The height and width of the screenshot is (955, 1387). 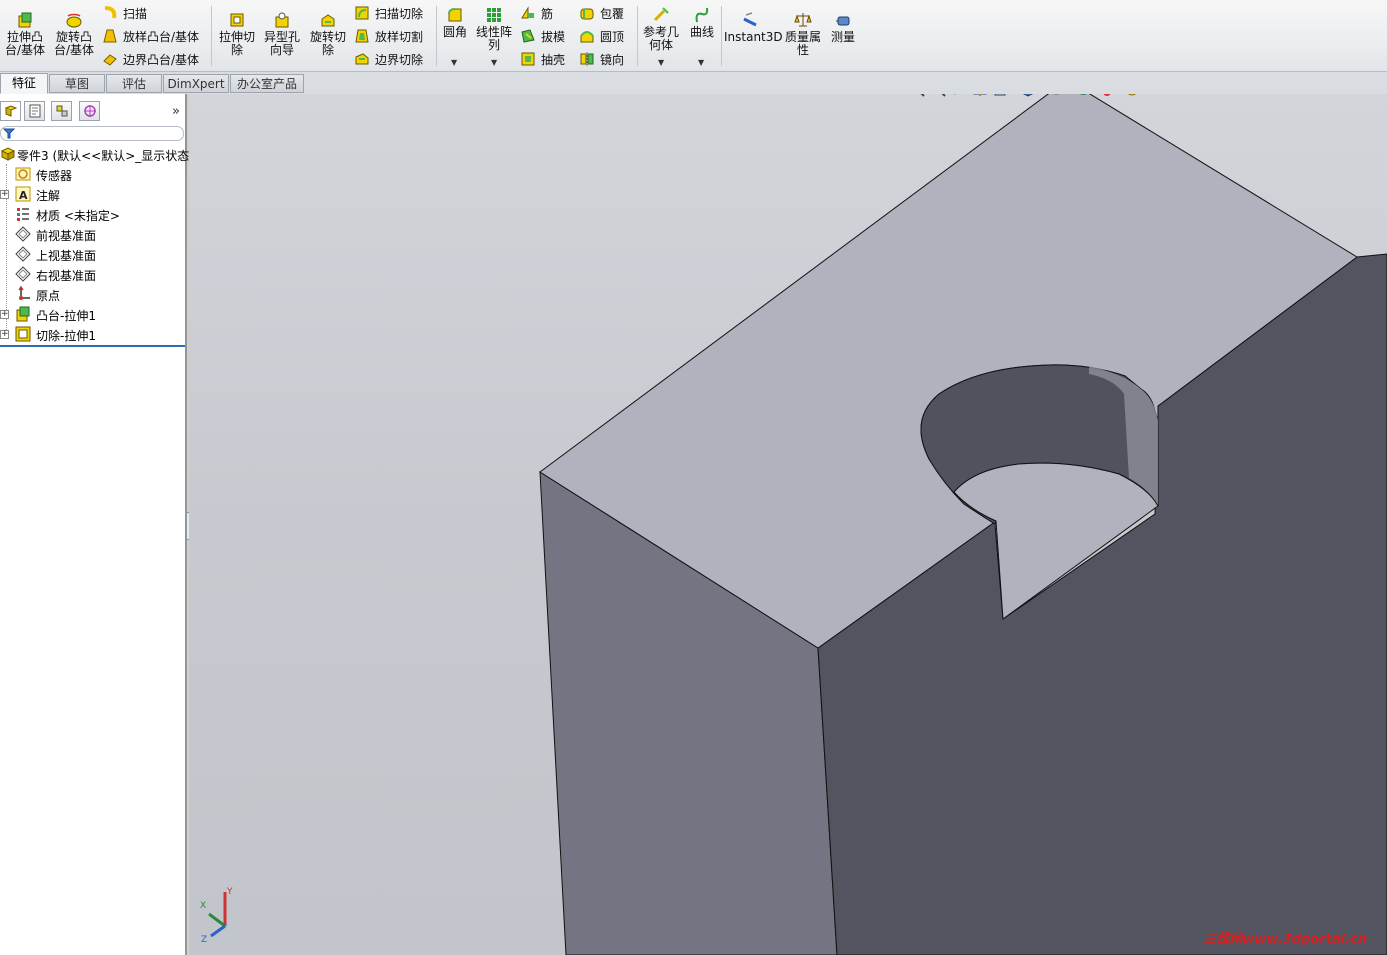 What do you see at coordinates (980, 95) in the screenshot?
I see `section-view-button` at bounding box center [980, 95].